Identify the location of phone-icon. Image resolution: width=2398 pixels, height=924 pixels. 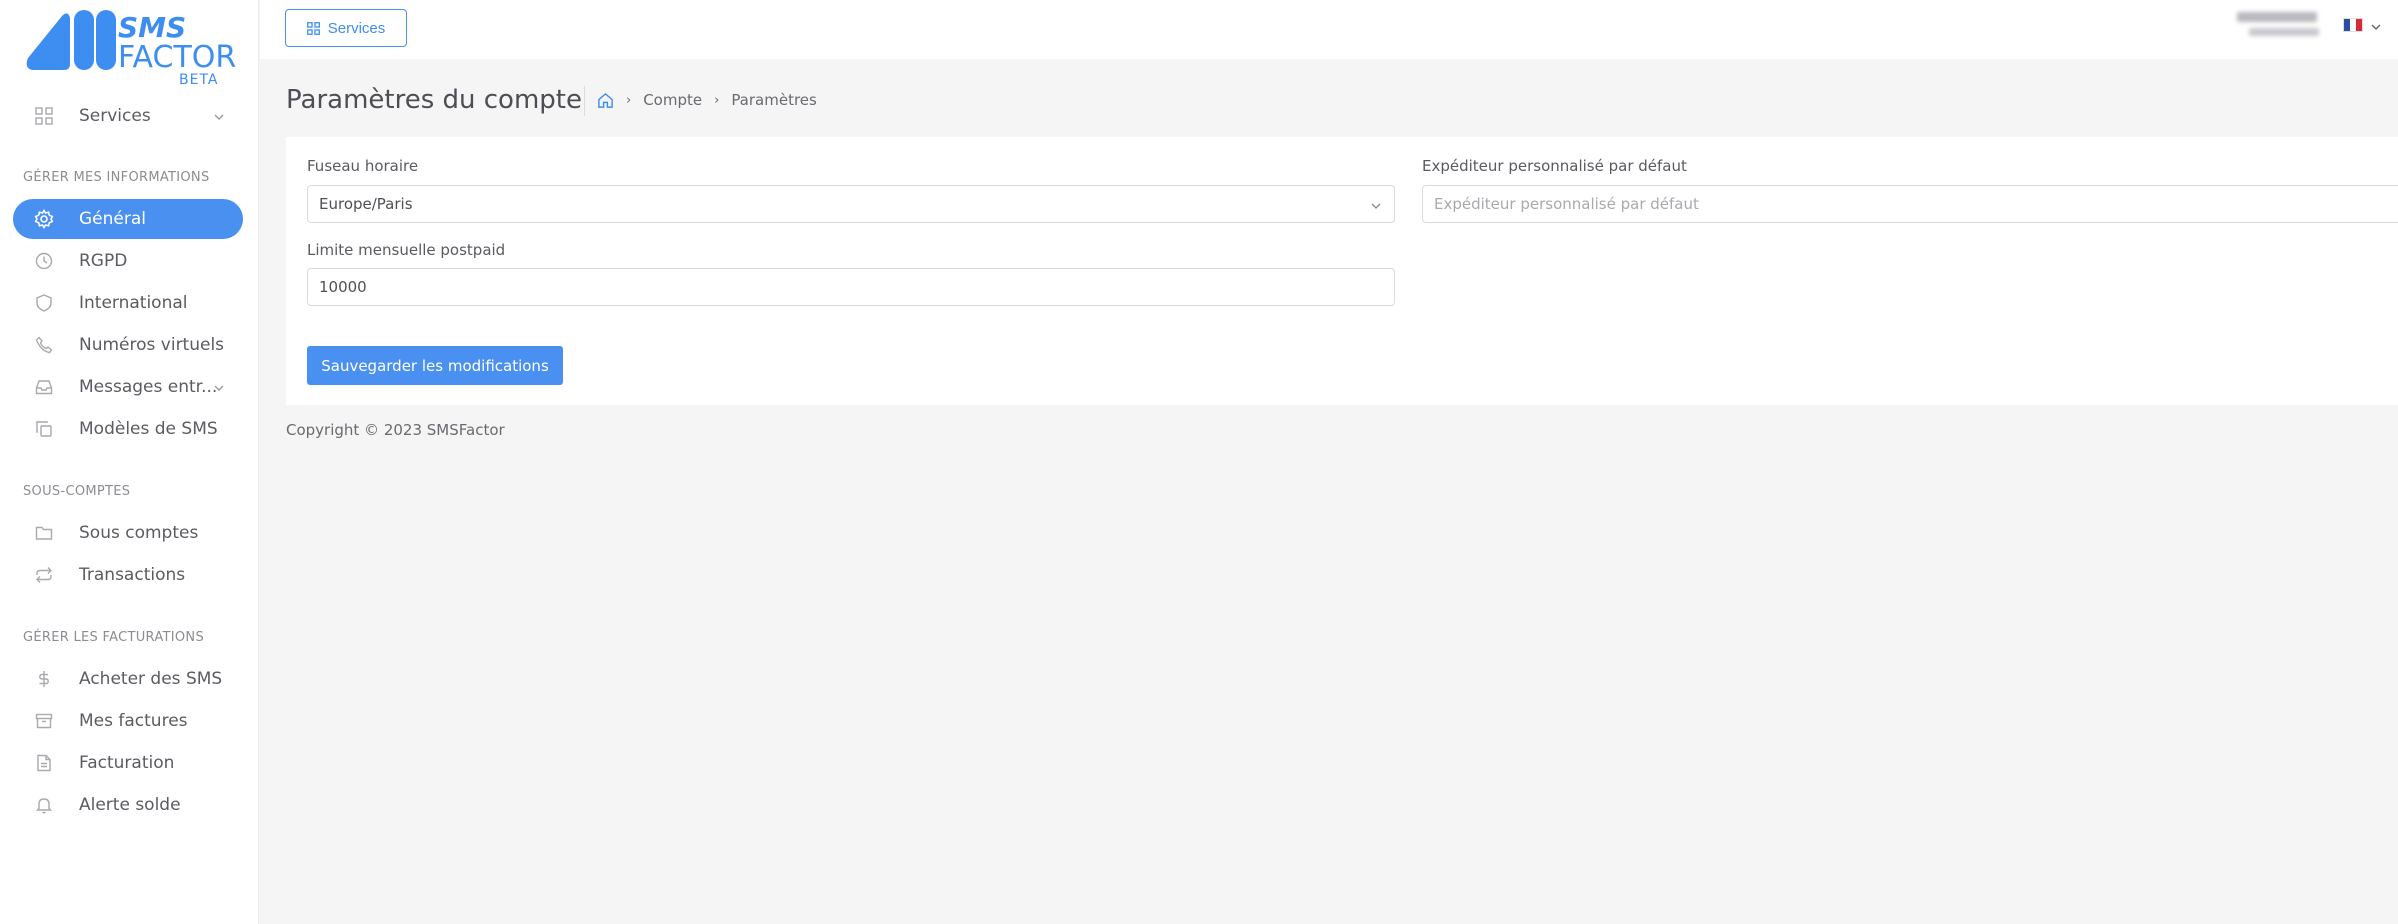
(44, 345).